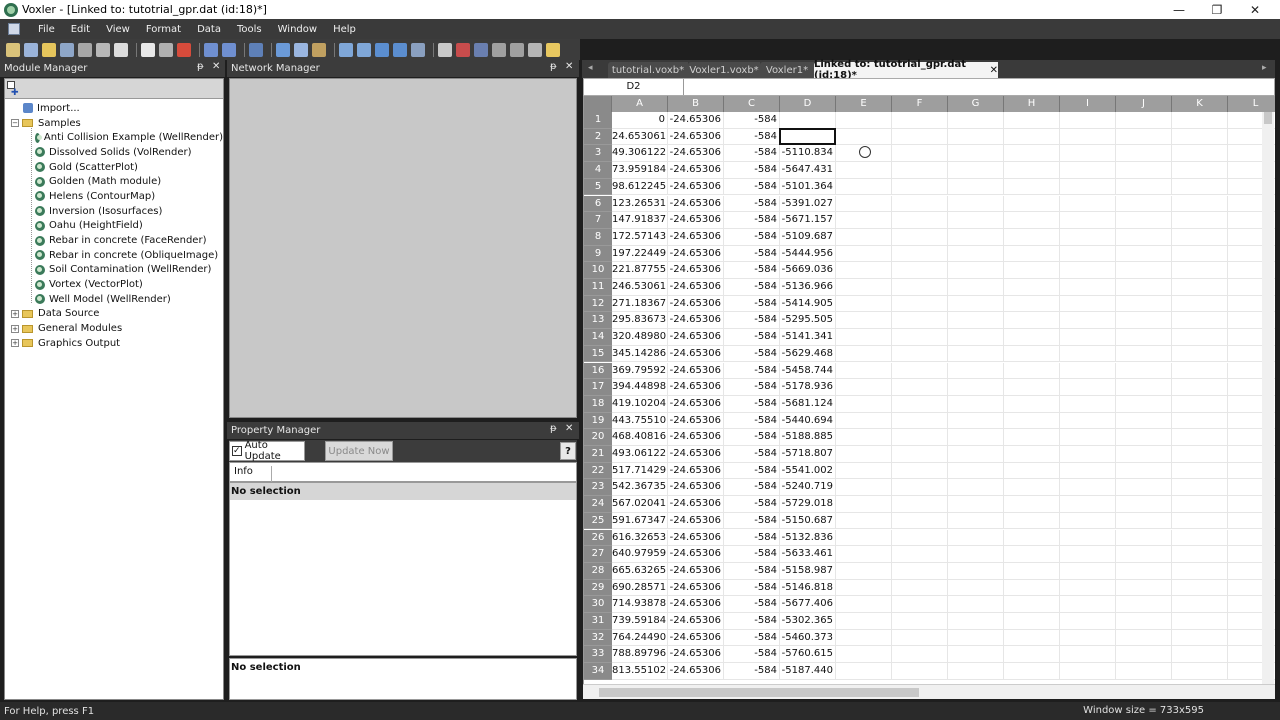  Describe the element at coordinates (1255, 9) in the screenshot. I see `close-button: ✕` at that location.